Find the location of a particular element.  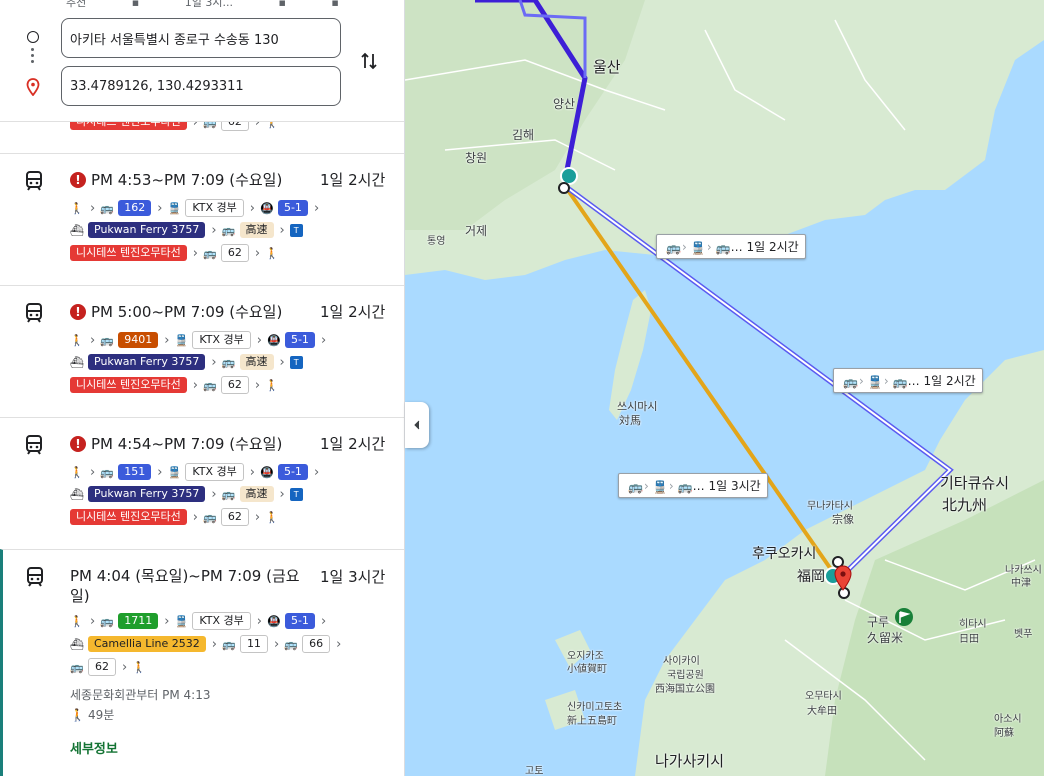

swap-directions-button is located at coordinates (369, 61).